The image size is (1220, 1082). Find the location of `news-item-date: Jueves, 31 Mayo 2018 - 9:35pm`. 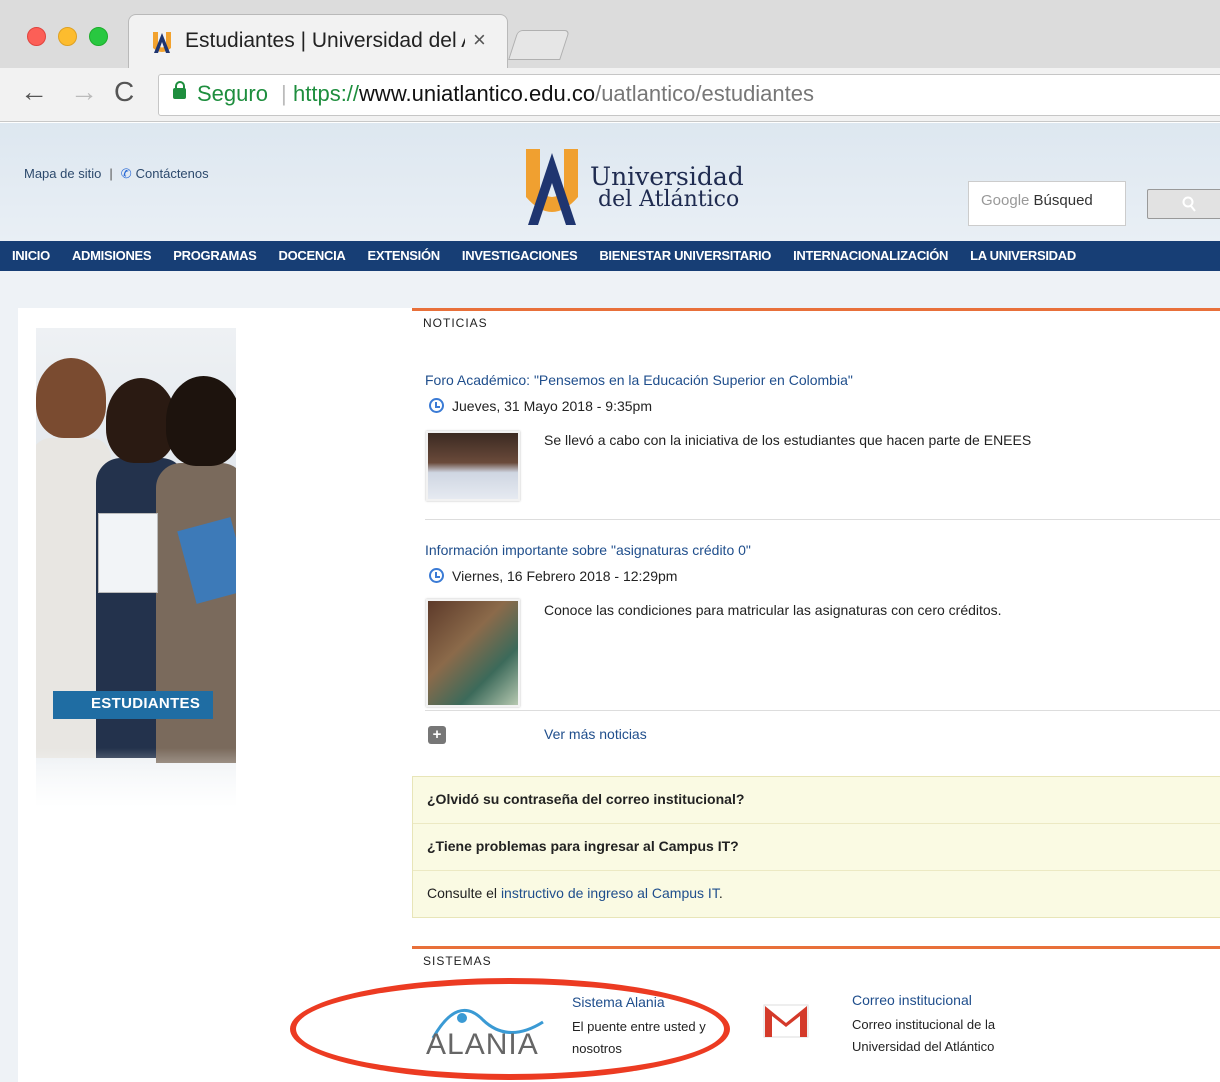

news-item-date: Jueves, 31 Mayo 2018 - 9:35pm is located at coordinates (540, 405).